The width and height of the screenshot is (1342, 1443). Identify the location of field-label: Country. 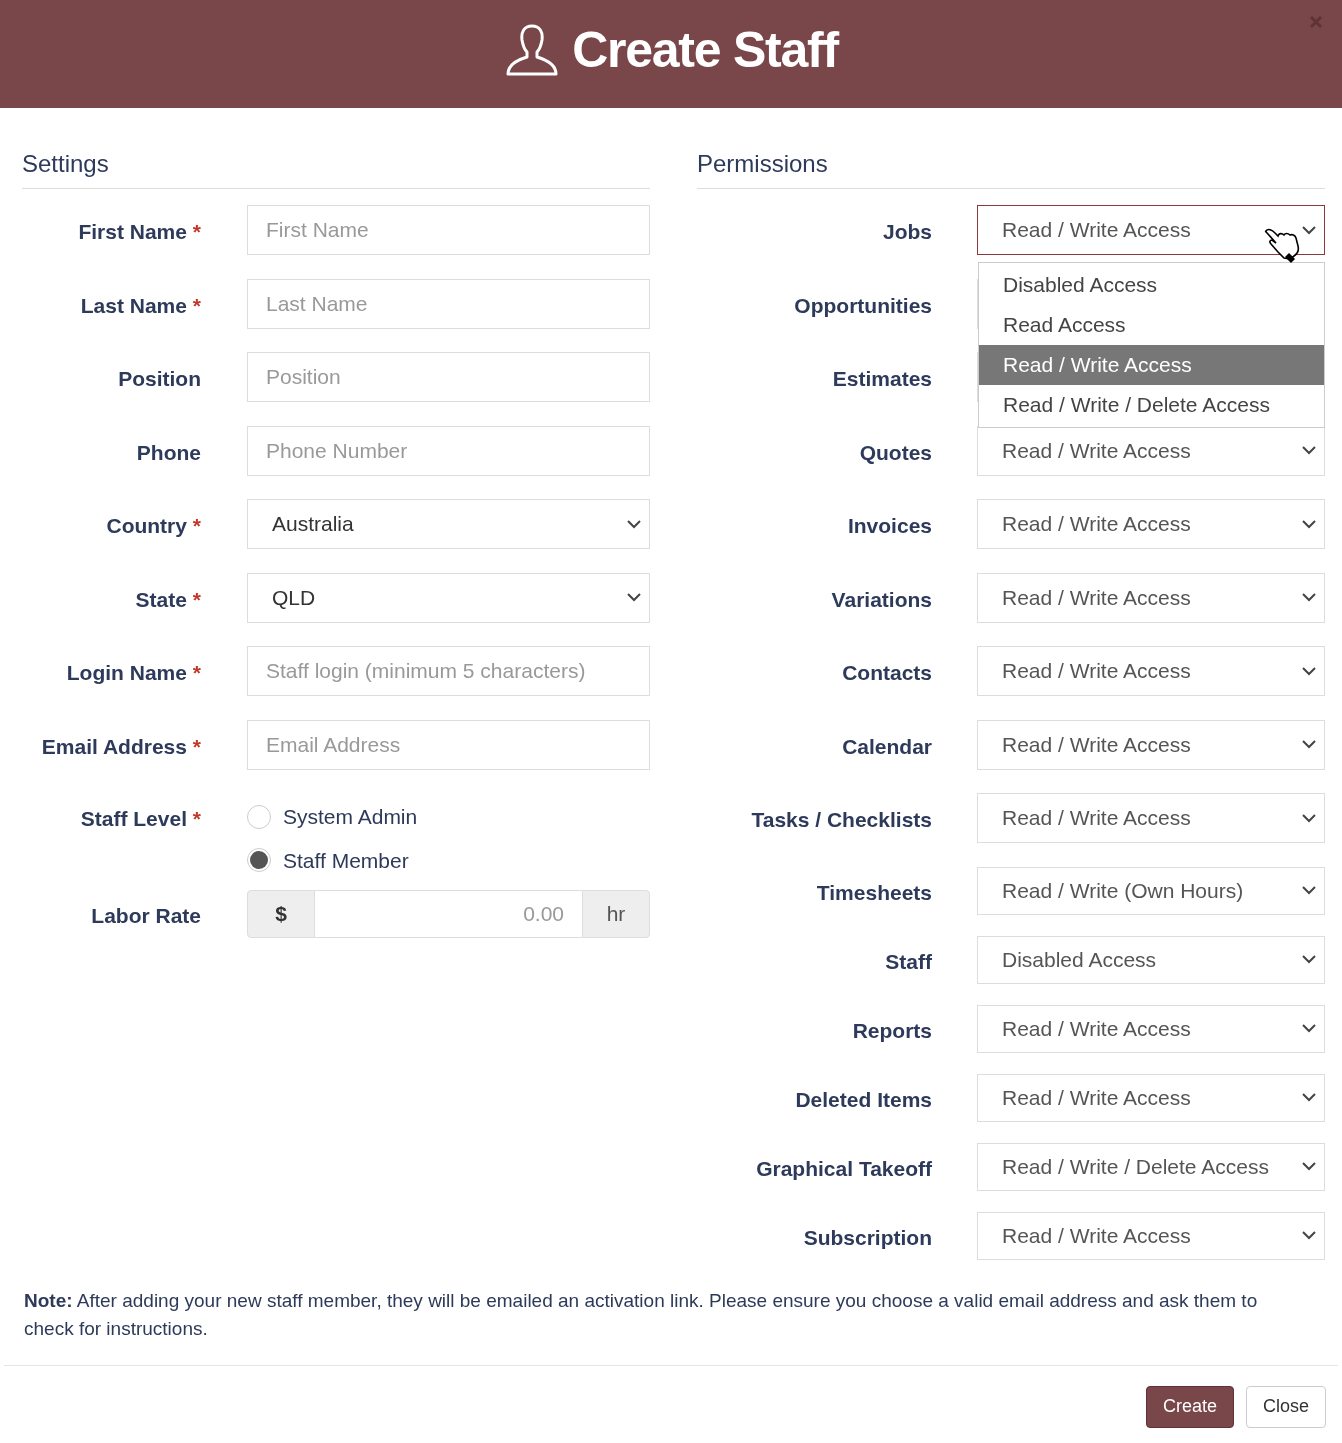
(146, 525).